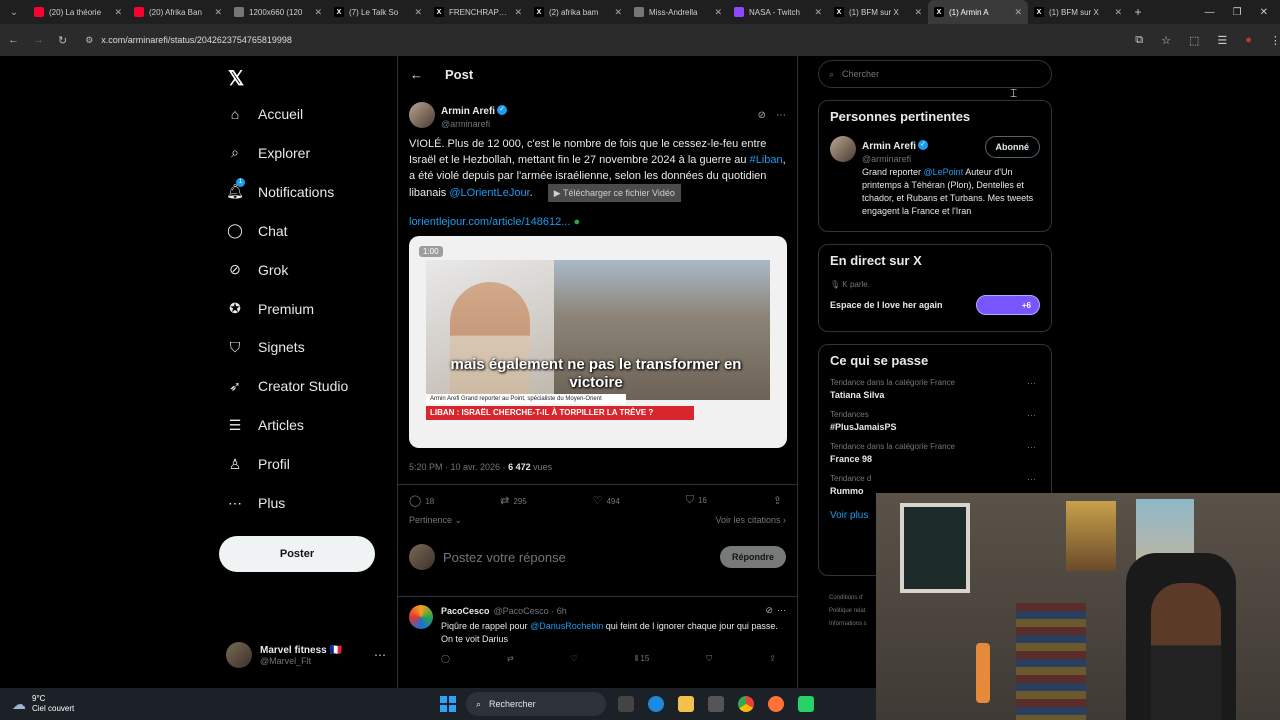  I want to click on nav-item-articles: ☰ Articles, so click(265, 425).